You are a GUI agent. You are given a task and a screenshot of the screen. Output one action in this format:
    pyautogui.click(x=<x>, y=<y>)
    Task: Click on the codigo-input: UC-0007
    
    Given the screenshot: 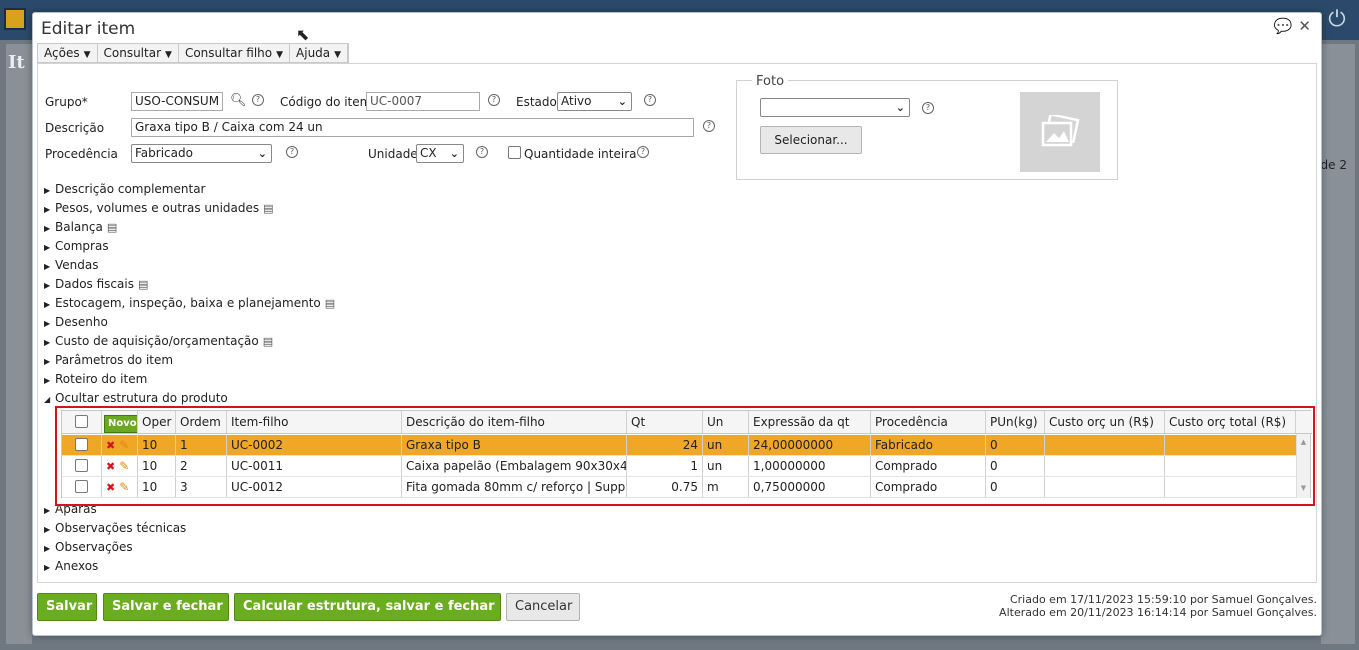 What is the action you would take?
    pyautogui.click(x=423, y=101)
    